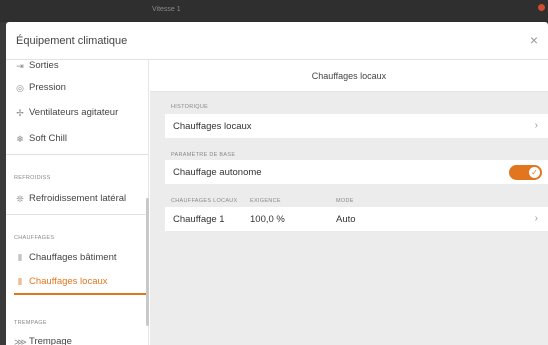 The width and height of the screenshot is (548, 345). Describe the element at coordinates (217, 172) in the screenshot. I see `autonomous-heater-label: Chauffage autonome` at that location.